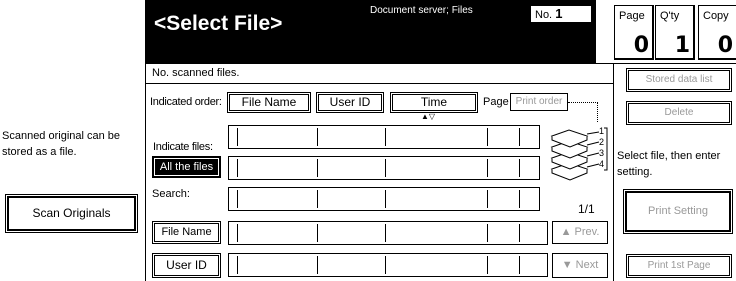  Describe the element at coordinates (380, 83) in the screenshot. I see `status-underline` at that location.